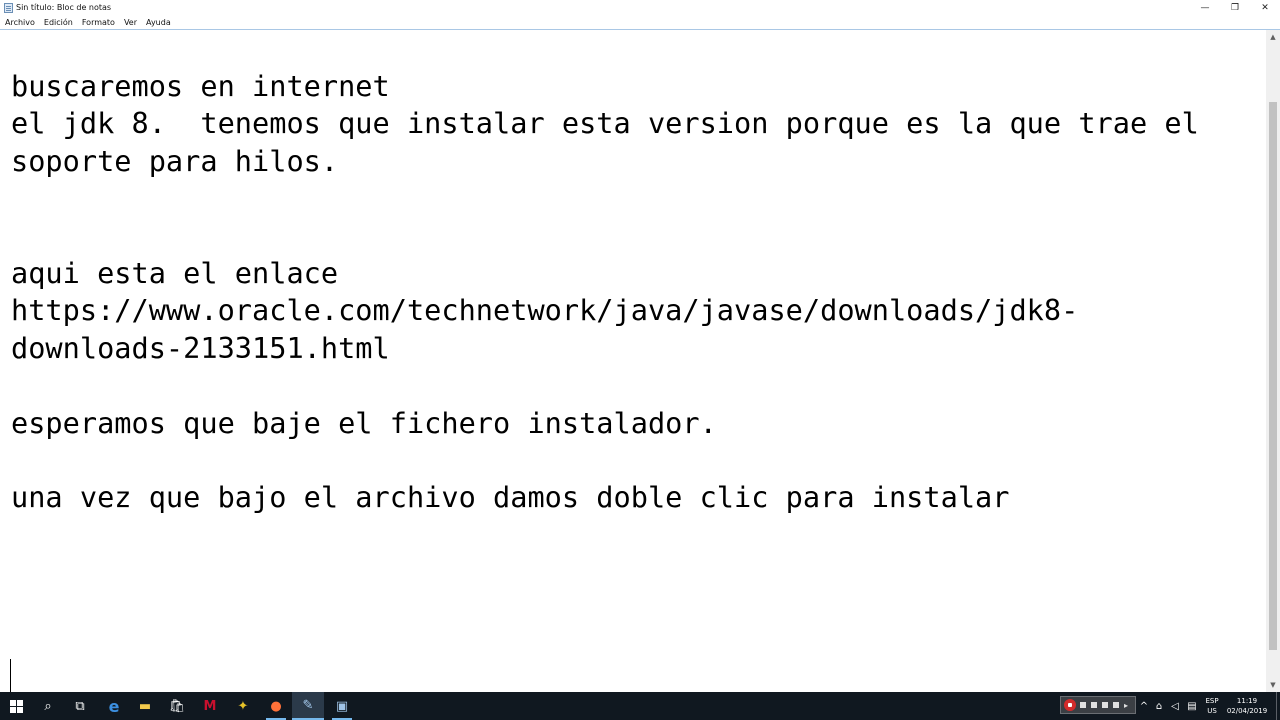  Describe the element at coordinates (114, 706) in the screenshot. I see `edge-icon: e` at that location.